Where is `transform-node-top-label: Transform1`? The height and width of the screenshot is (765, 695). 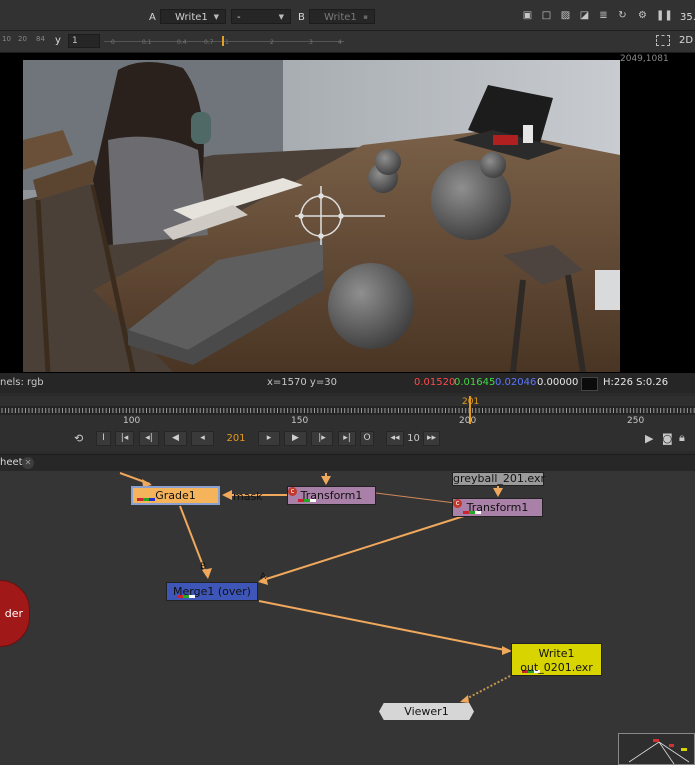 transform-node-top-label: Transform1 is located at coordinates (331, 495).